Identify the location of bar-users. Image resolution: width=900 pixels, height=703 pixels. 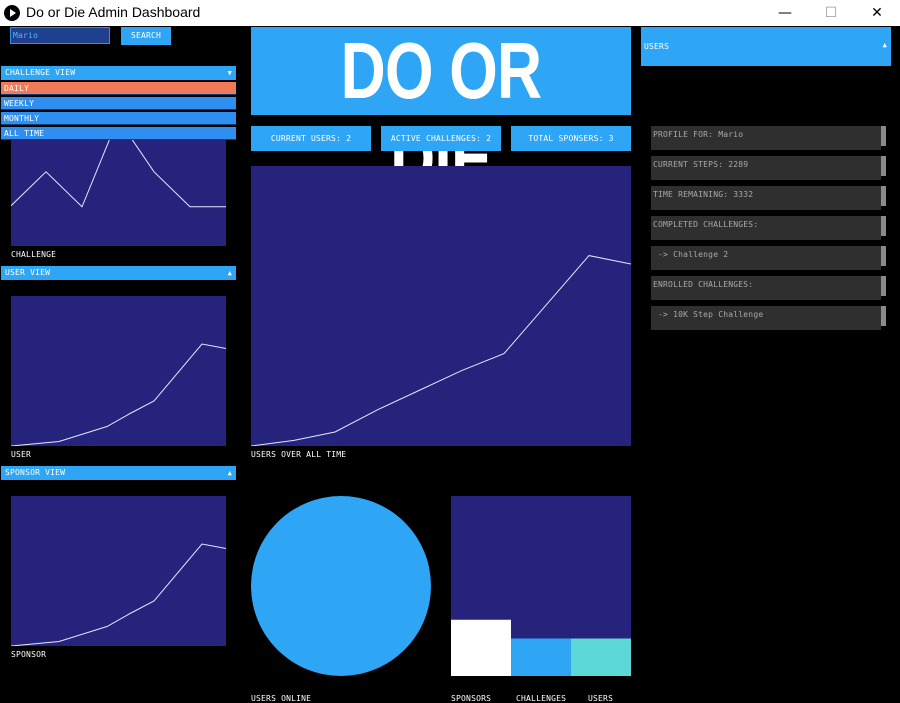
(601, 657).